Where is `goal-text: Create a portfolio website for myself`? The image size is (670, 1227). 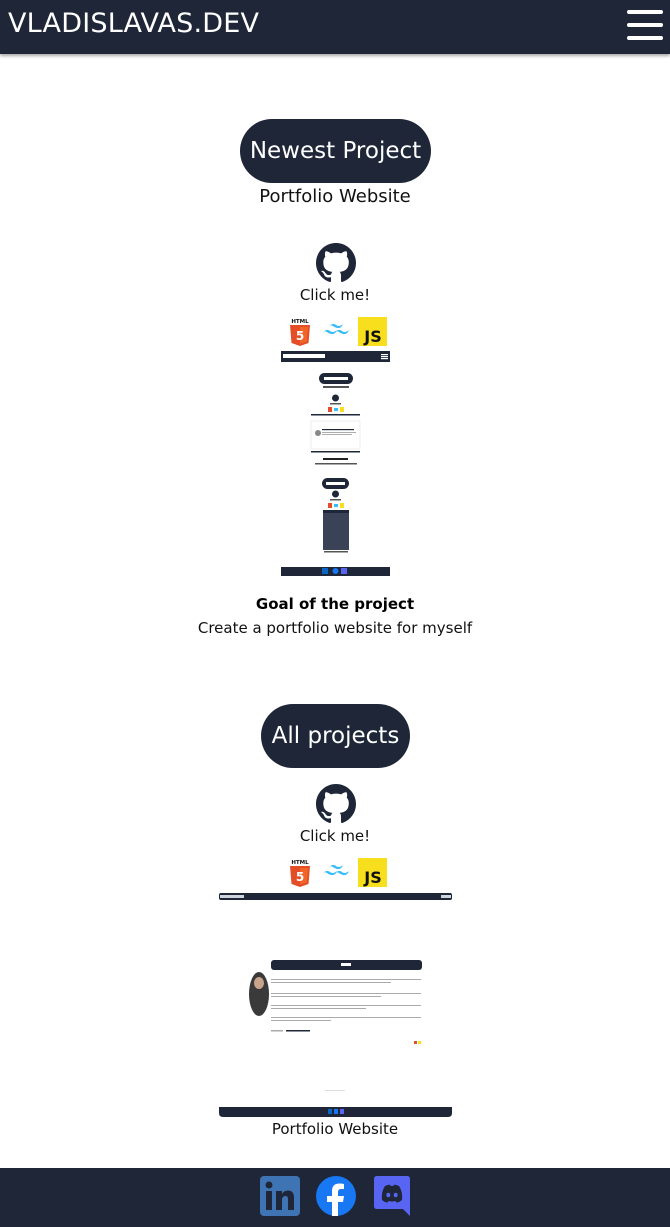
goal-text: Create a portfolio website for myself is located at coordinates (335, 628).